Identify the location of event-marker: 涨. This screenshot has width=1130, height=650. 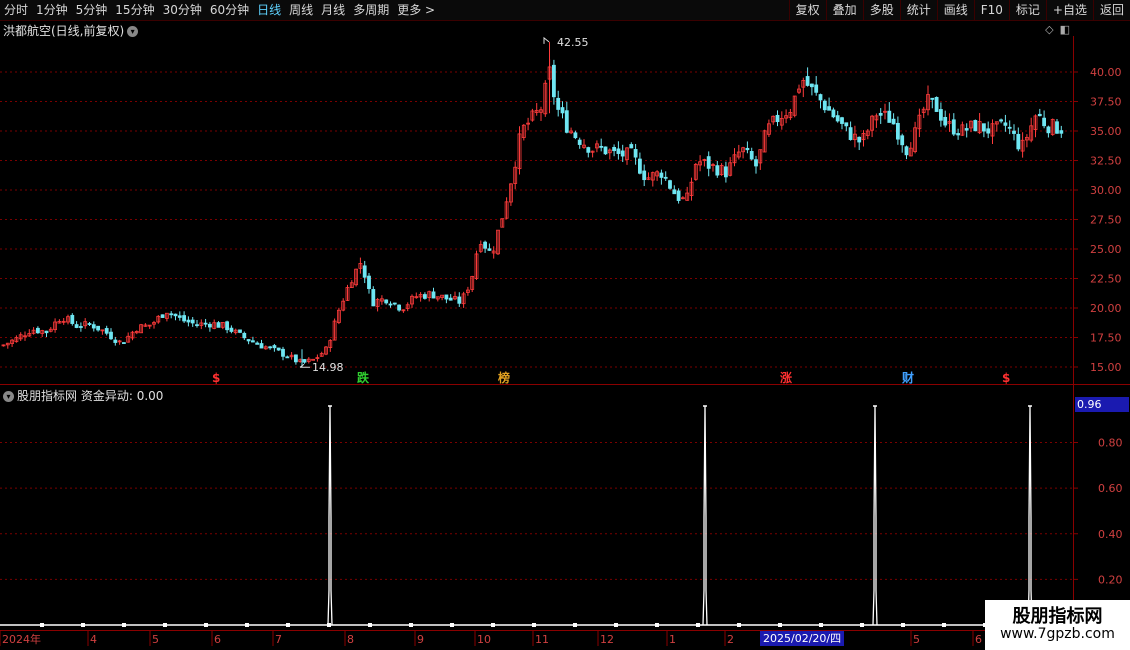
(786, 377).